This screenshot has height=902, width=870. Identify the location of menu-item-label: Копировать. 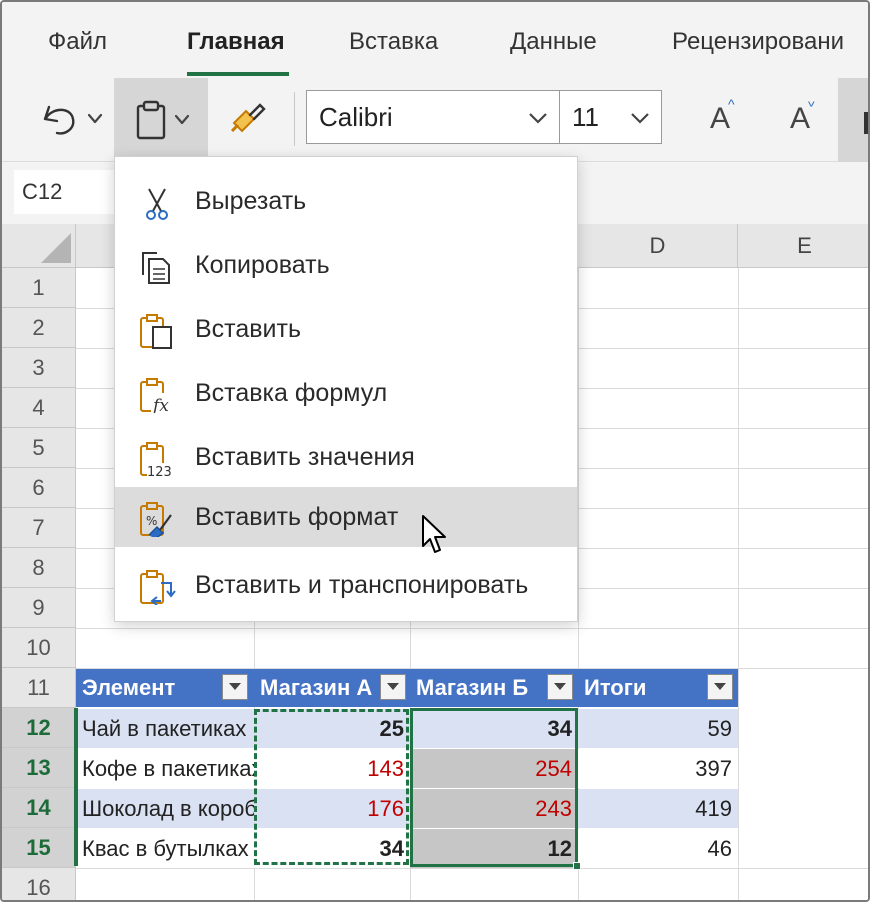
(262, 264).